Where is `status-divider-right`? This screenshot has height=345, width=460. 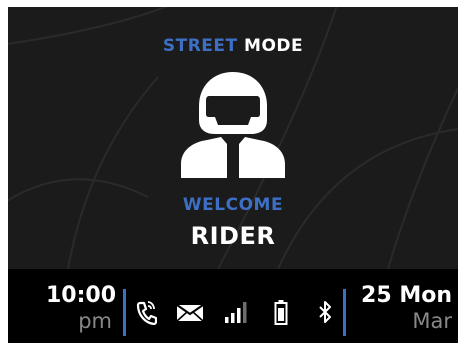
status-divider-right is located at coordinates (344, 312).